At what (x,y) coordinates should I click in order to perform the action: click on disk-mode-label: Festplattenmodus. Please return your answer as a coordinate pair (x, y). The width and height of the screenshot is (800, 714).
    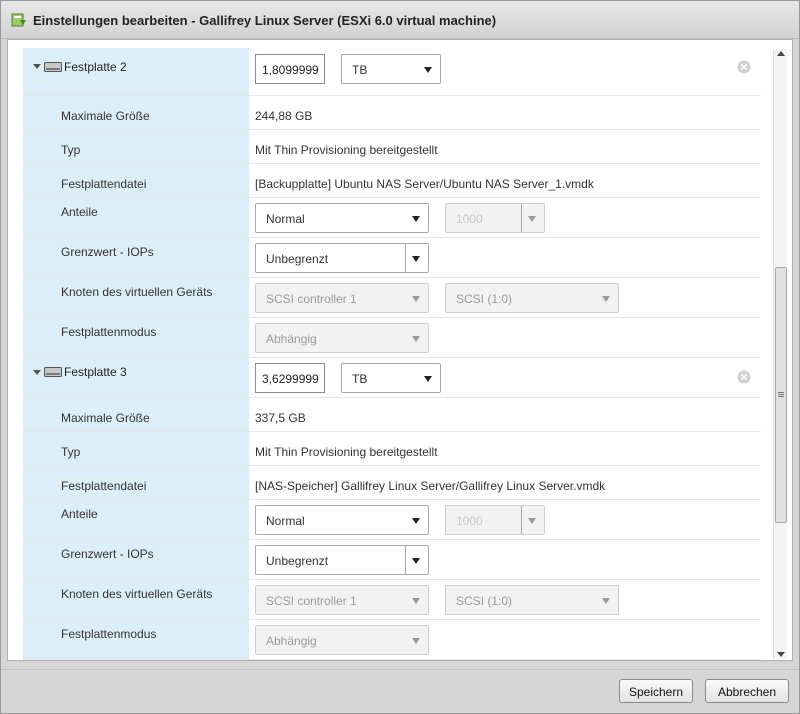
    Looking at the image, I should click on (109, 634).